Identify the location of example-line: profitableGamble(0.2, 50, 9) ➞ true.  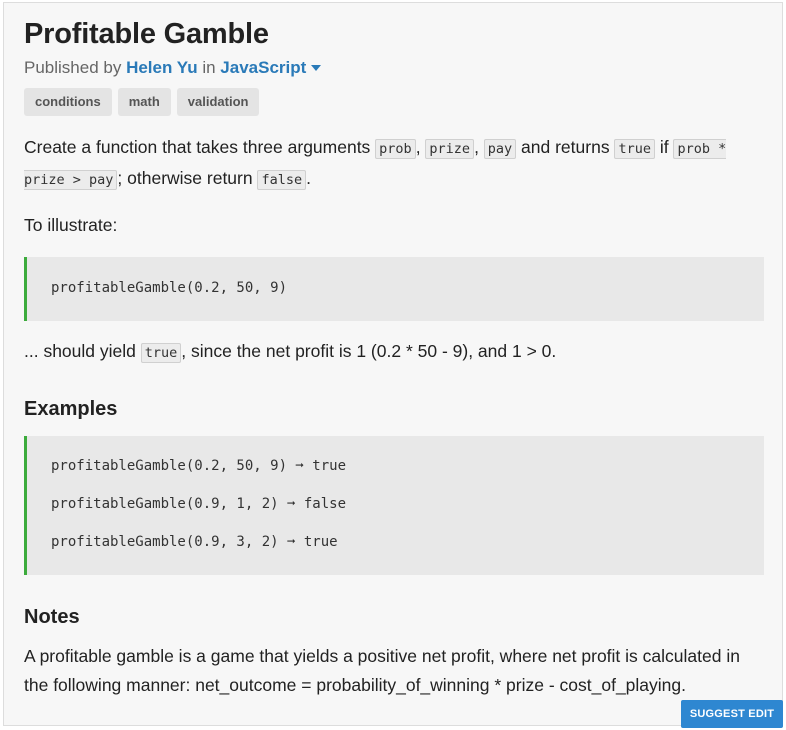
(199, 466).